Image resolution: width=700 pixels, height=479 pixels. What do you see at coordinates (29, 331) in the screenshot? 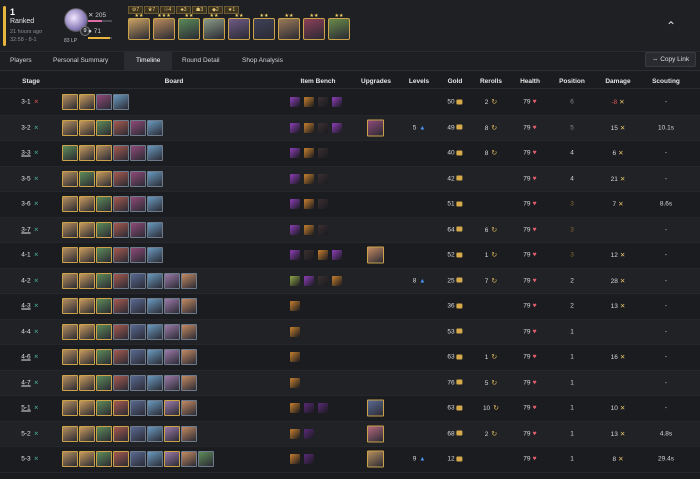
I see `stage-cell: 4-4 ✕` at bounding box center [29, 331].